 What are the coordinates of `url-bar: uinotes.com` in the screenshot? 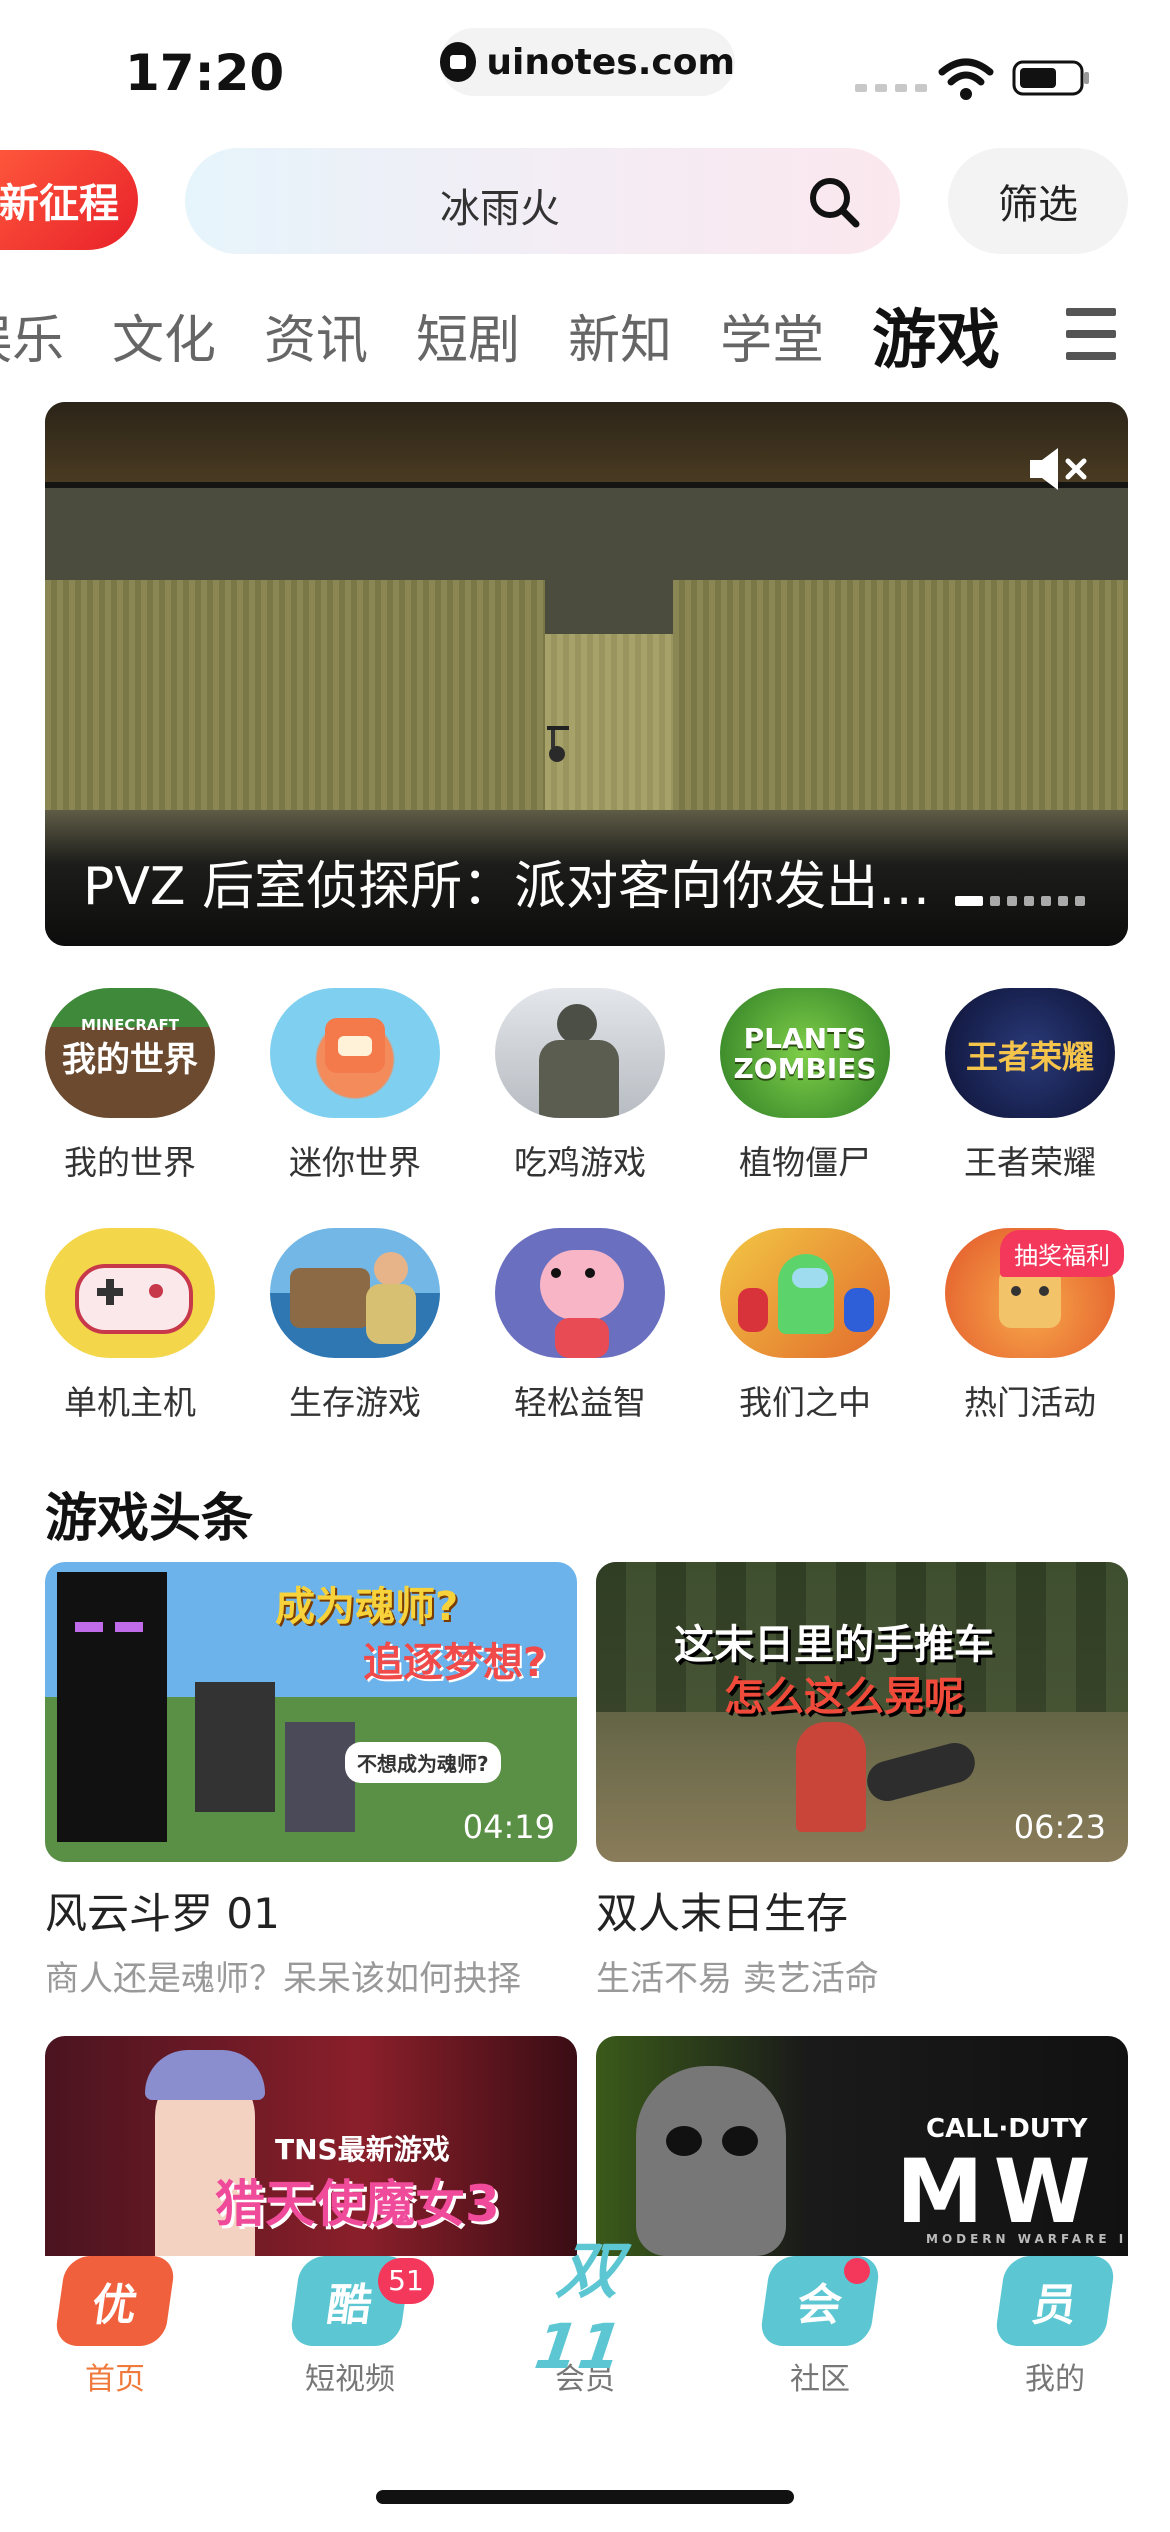 It's located at (587, 62).